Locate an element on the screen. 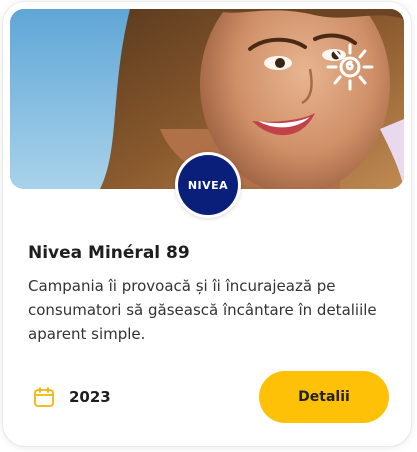 This screenshot has height=452, width=417. details-button: Detalii is located at coordinates (324, 397).